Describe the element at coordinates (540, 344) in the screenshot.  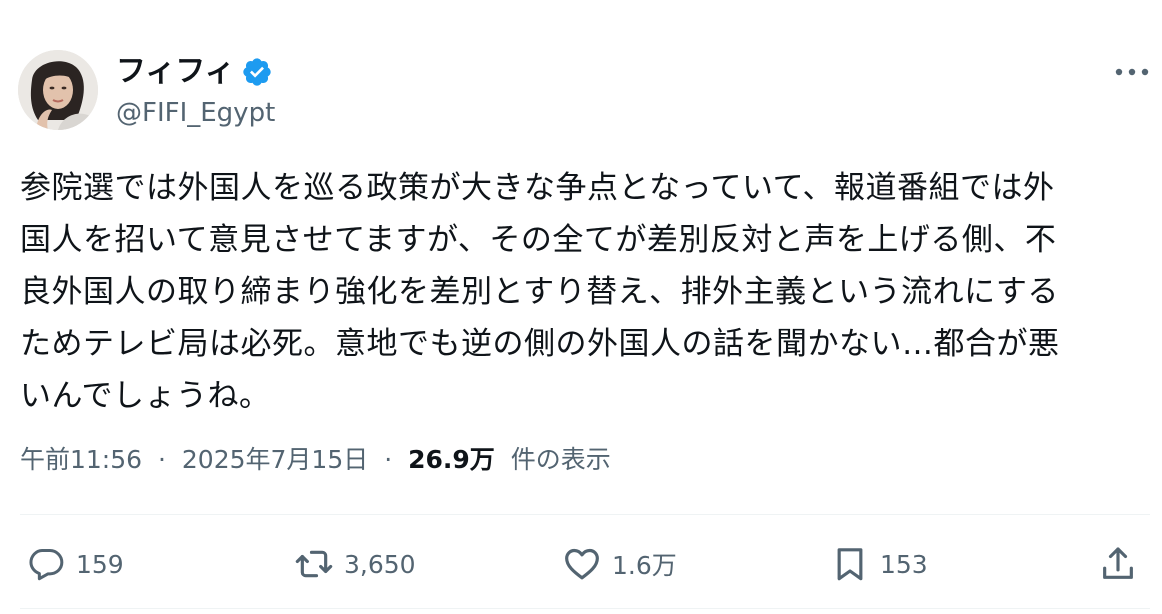
I see `tweet-text-line: ためテレビ局は必死。意地でも逆の側の外国人の話を聞かない…都合が悪` at that location.